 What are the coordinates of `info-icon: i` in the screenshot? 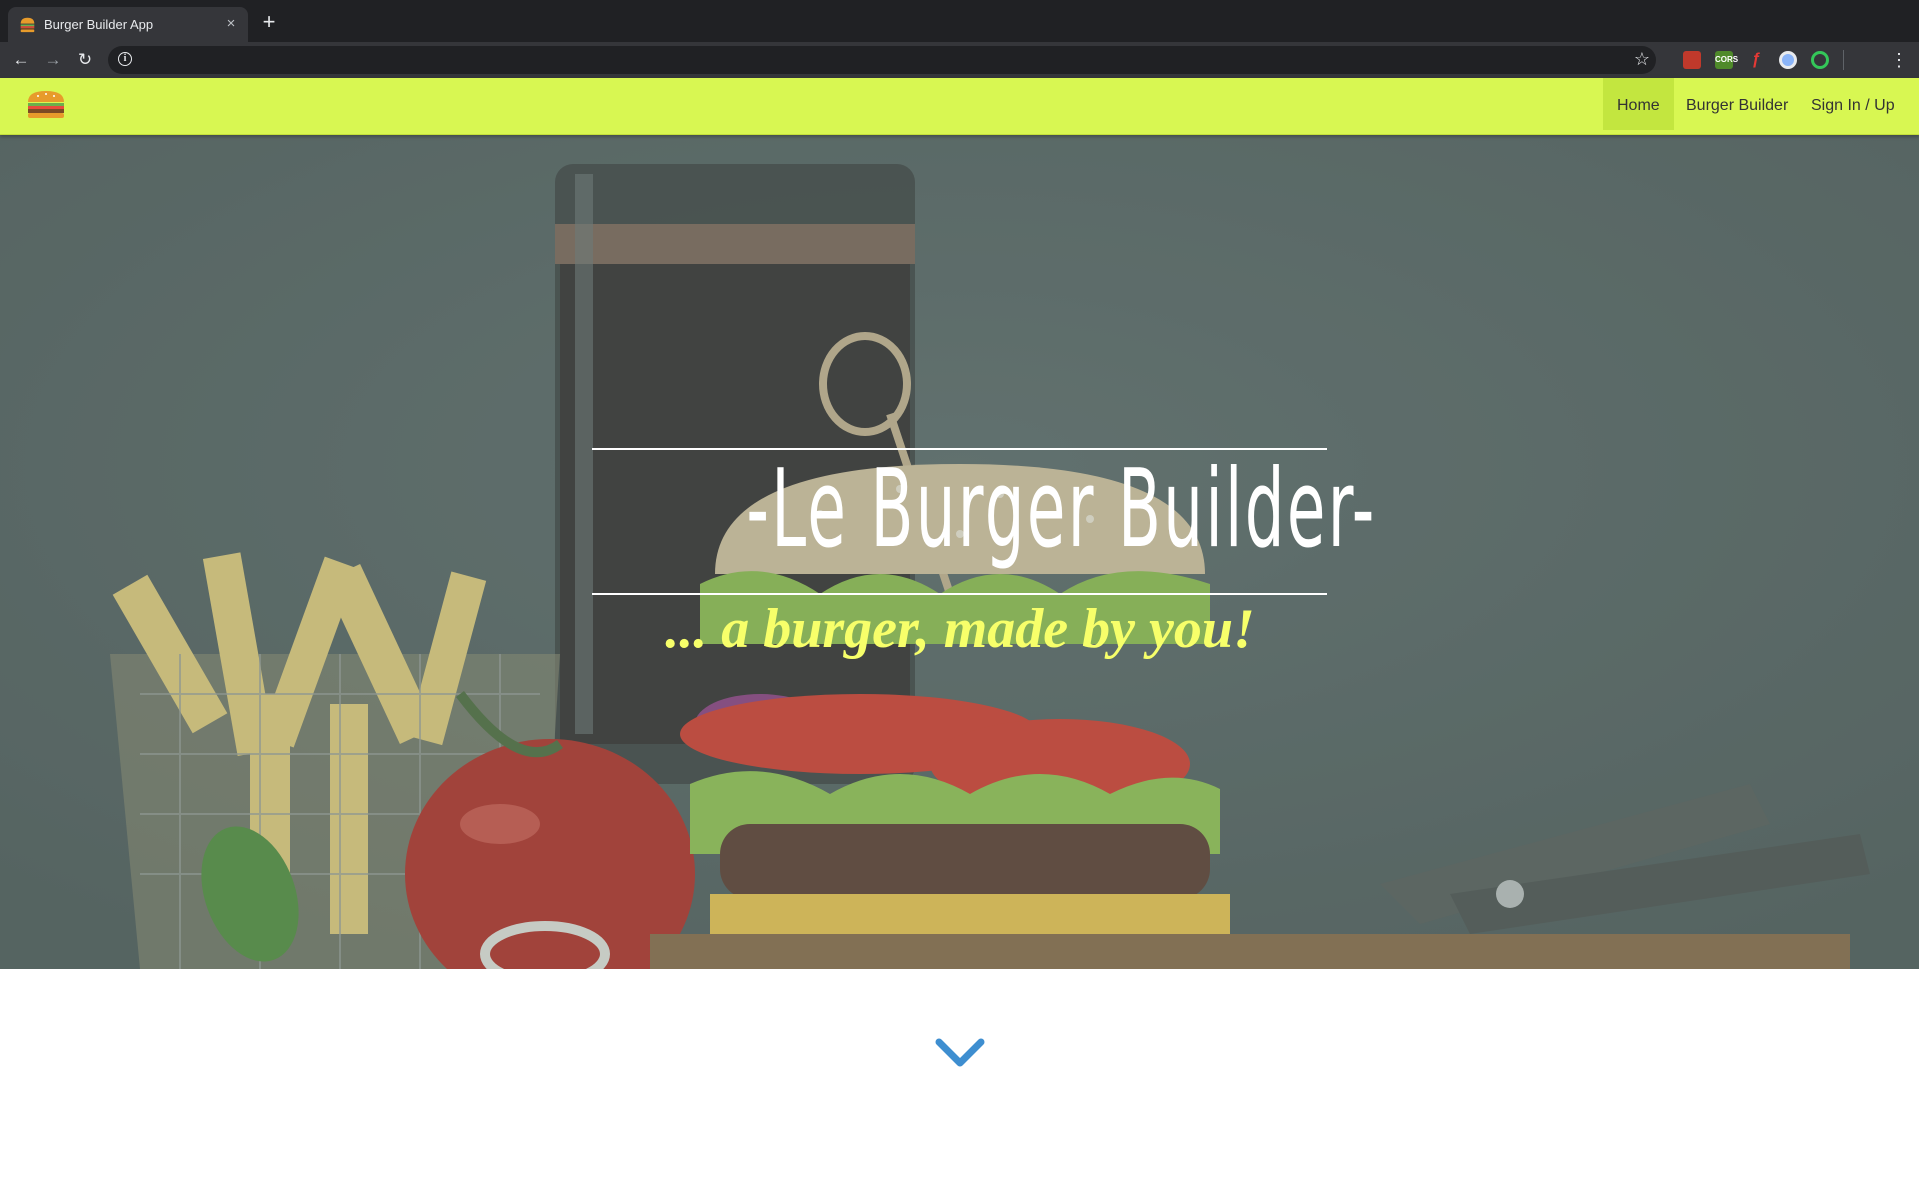 It's located at (125, 59).